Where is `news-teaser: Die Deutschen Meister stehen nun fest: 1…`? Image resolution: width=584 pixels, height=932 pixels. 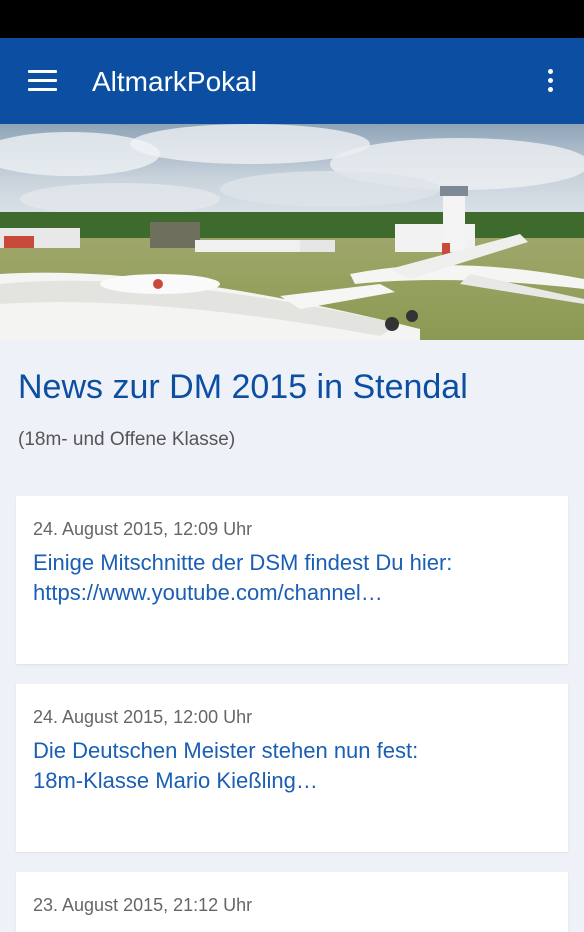 news-teaser: Die Deutschen Meister stehen nun fest: 1… is located at coordinates (295, 766).